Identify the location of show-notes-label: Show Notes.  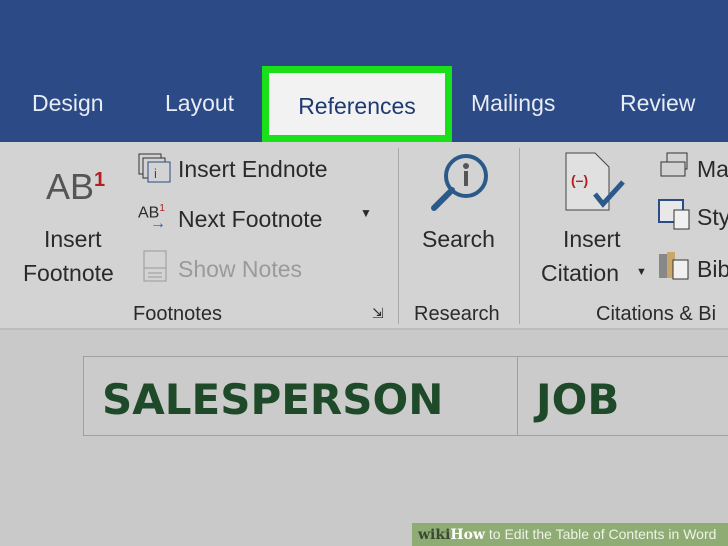
(240, 269).